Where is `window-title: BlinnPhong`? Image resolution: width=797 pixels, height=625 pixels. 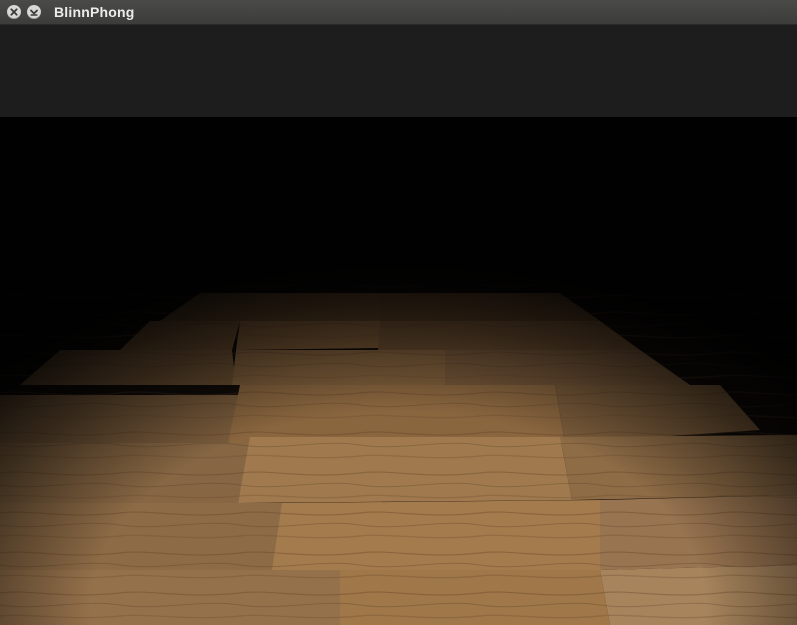
window-title: BlinnPhong is located at coordinates (94, 12).